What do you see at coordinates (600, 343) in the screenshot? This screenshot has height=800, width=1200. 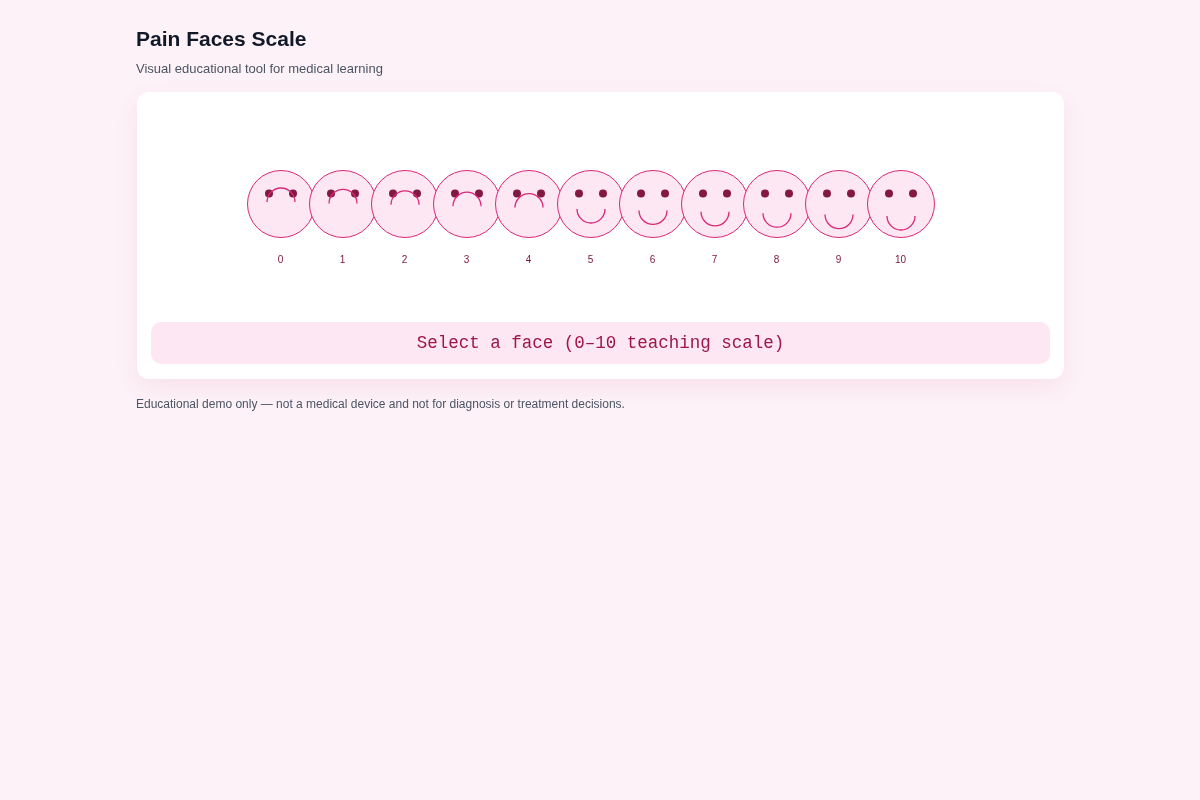 I see `status-message: Select a face (0–10 teaching scale)` at bounding box center [600, 343].